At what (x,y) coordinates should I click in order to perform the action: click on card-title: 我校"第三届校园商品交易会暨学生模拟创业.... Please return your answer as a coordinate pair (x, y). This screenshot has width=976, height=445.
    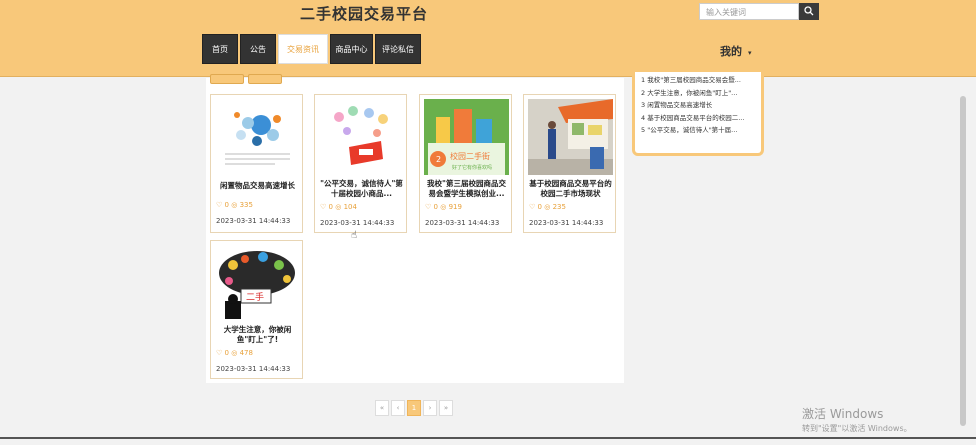
    Looking at the image, I should click on (466, 188).